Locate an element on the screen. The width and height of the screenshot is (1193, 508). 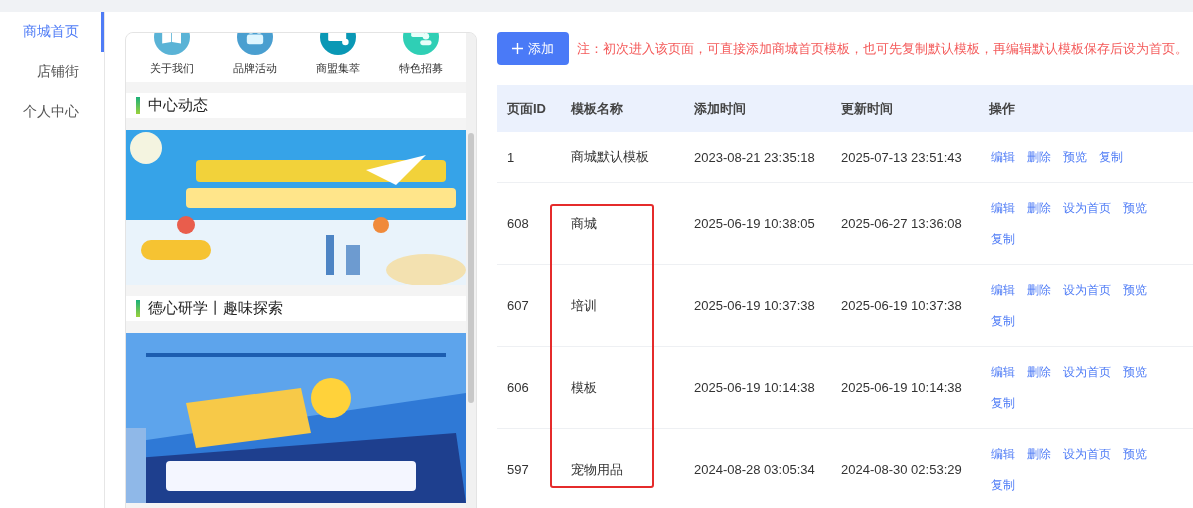
shortcut-label: 特色招募 is located at coordinates (420, 68).